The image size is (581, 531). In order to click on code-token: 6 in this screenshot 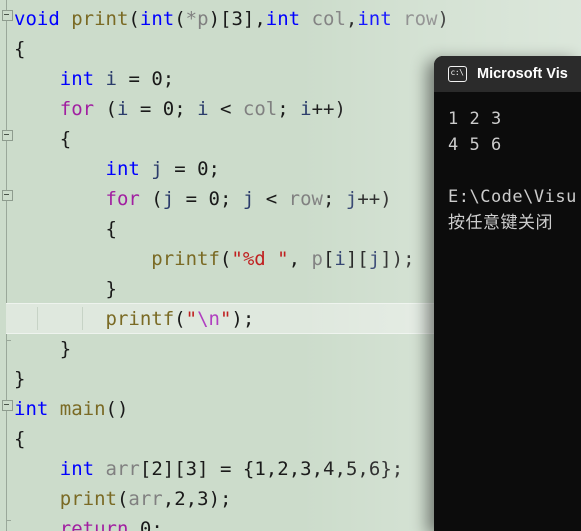, I will do `click(374, 469)`.